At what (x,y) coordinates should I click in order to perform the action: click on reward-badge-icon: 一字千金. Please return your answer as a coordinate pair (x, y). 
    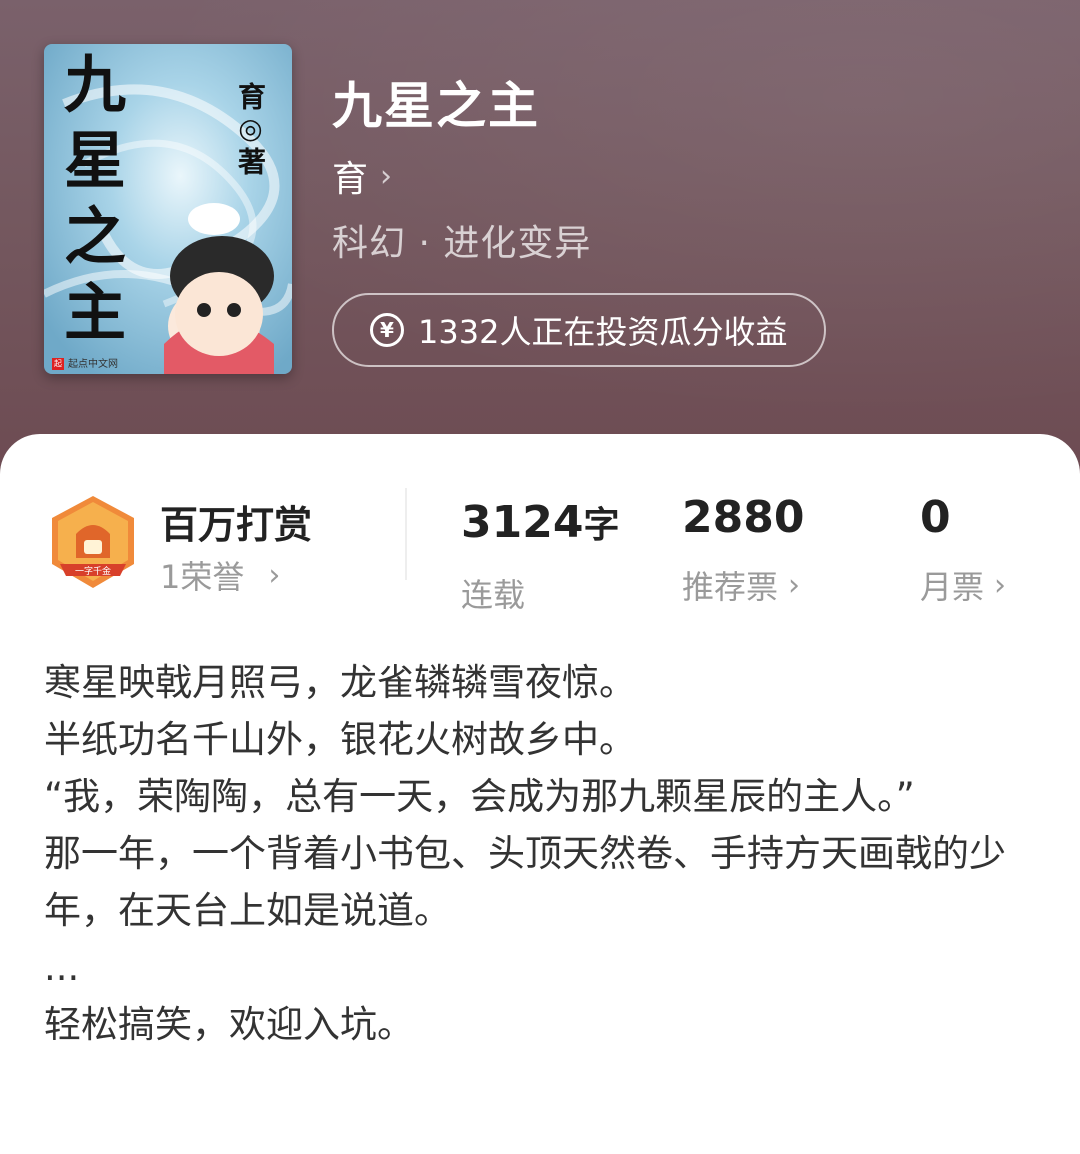
    Looking at the image, I should click on (93, 542).